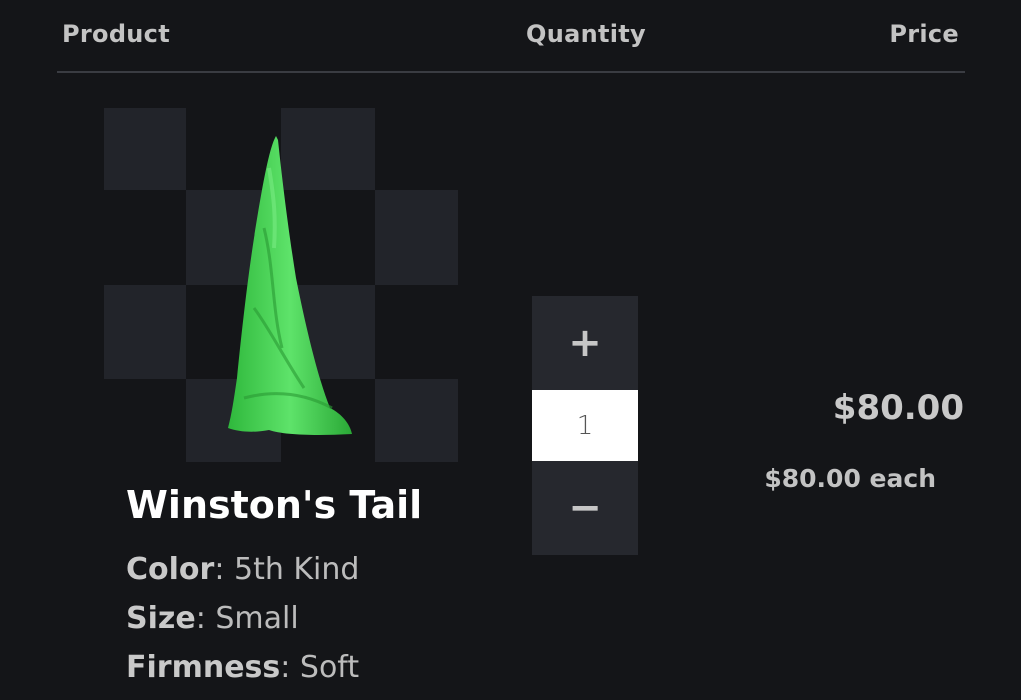 This screenshot has width=1021, height=700. I want to click on minus-icon: −, so click(585, 508).